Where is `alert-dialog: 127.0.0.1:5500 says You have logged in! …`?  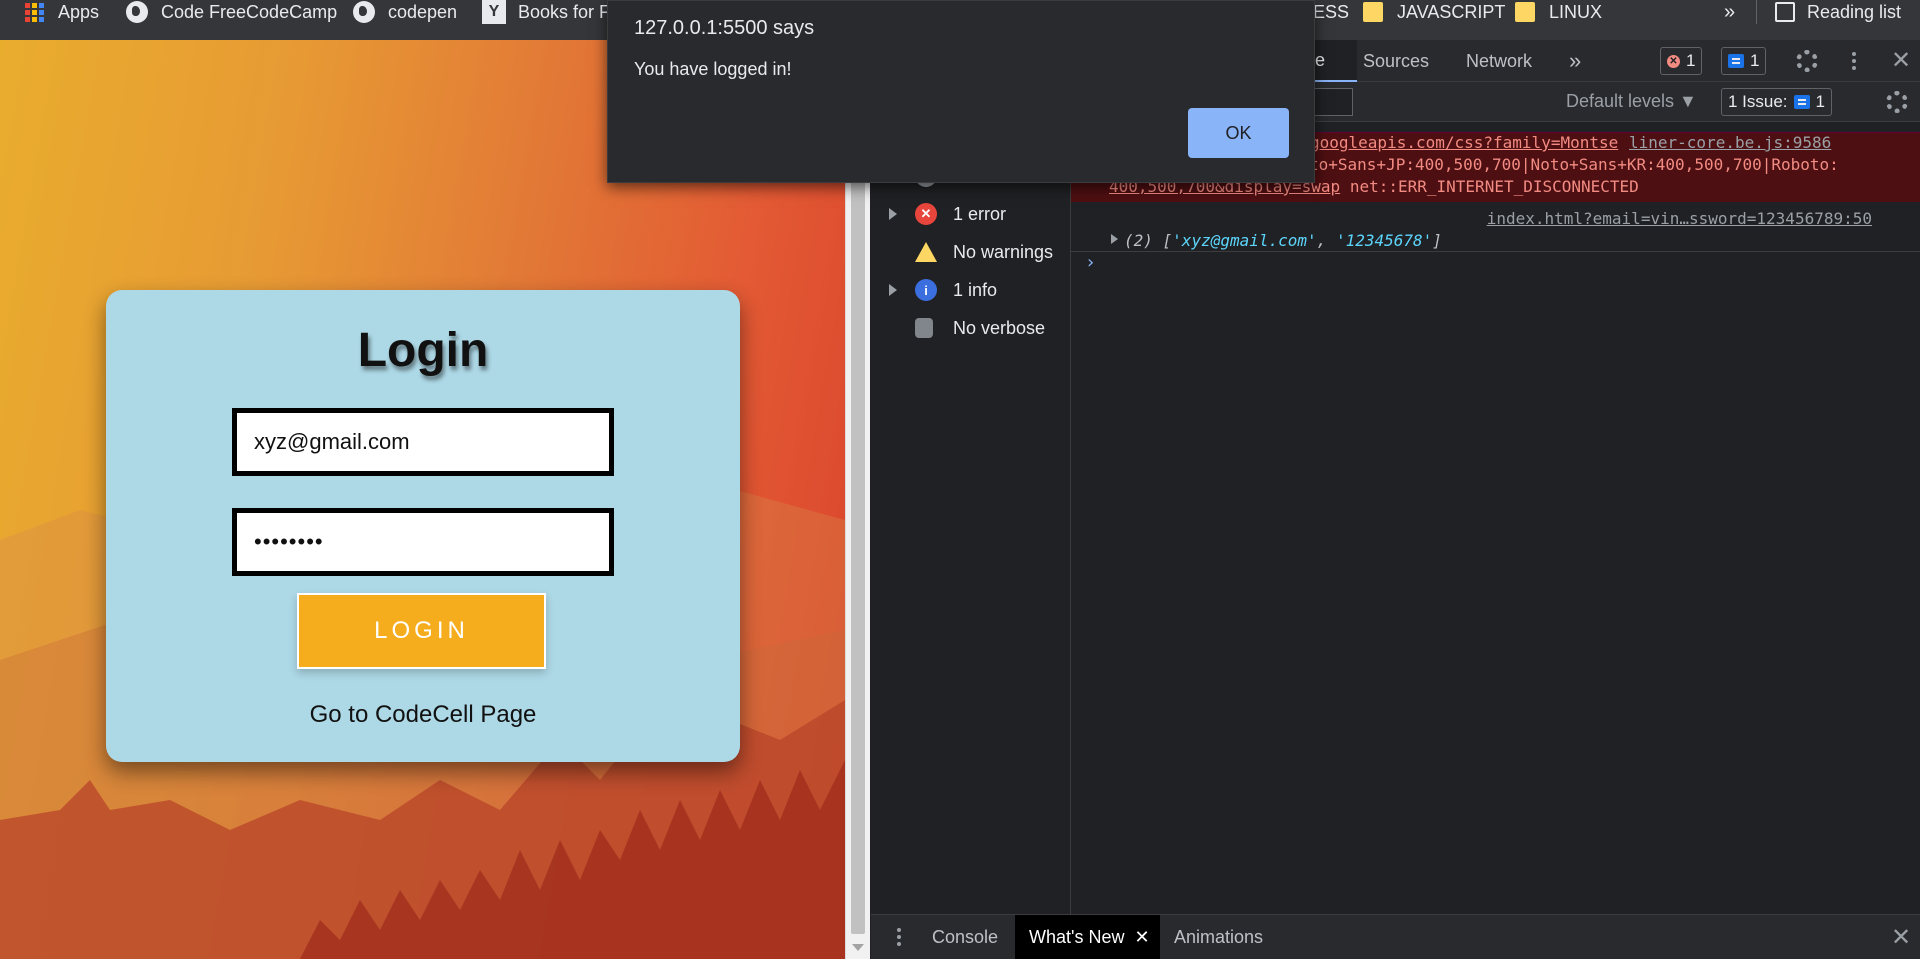
alert-dialog: 127.0.0.1:5500 says You have logged in! … is located at coordinates (961, 91).